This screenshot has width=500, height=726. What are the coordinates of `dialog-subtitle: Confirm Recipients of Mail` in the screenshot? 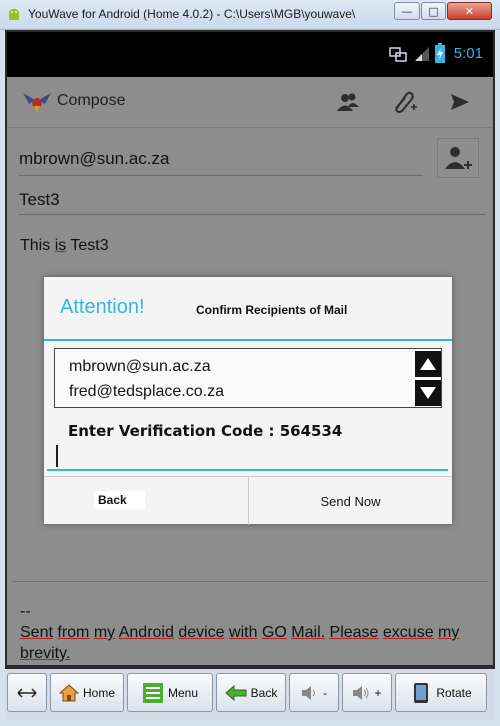 It's located at (272, 310).